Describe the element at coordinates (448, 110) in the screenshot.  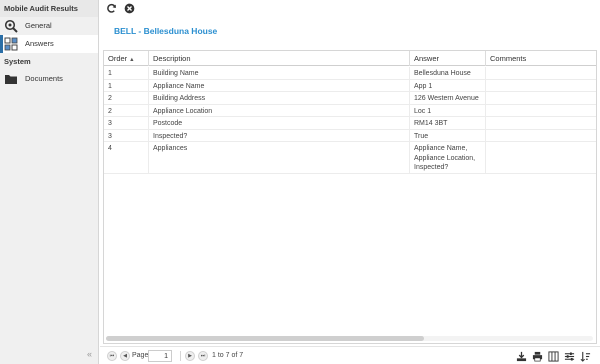
I see `cell-answer: Loc 1` at that location.